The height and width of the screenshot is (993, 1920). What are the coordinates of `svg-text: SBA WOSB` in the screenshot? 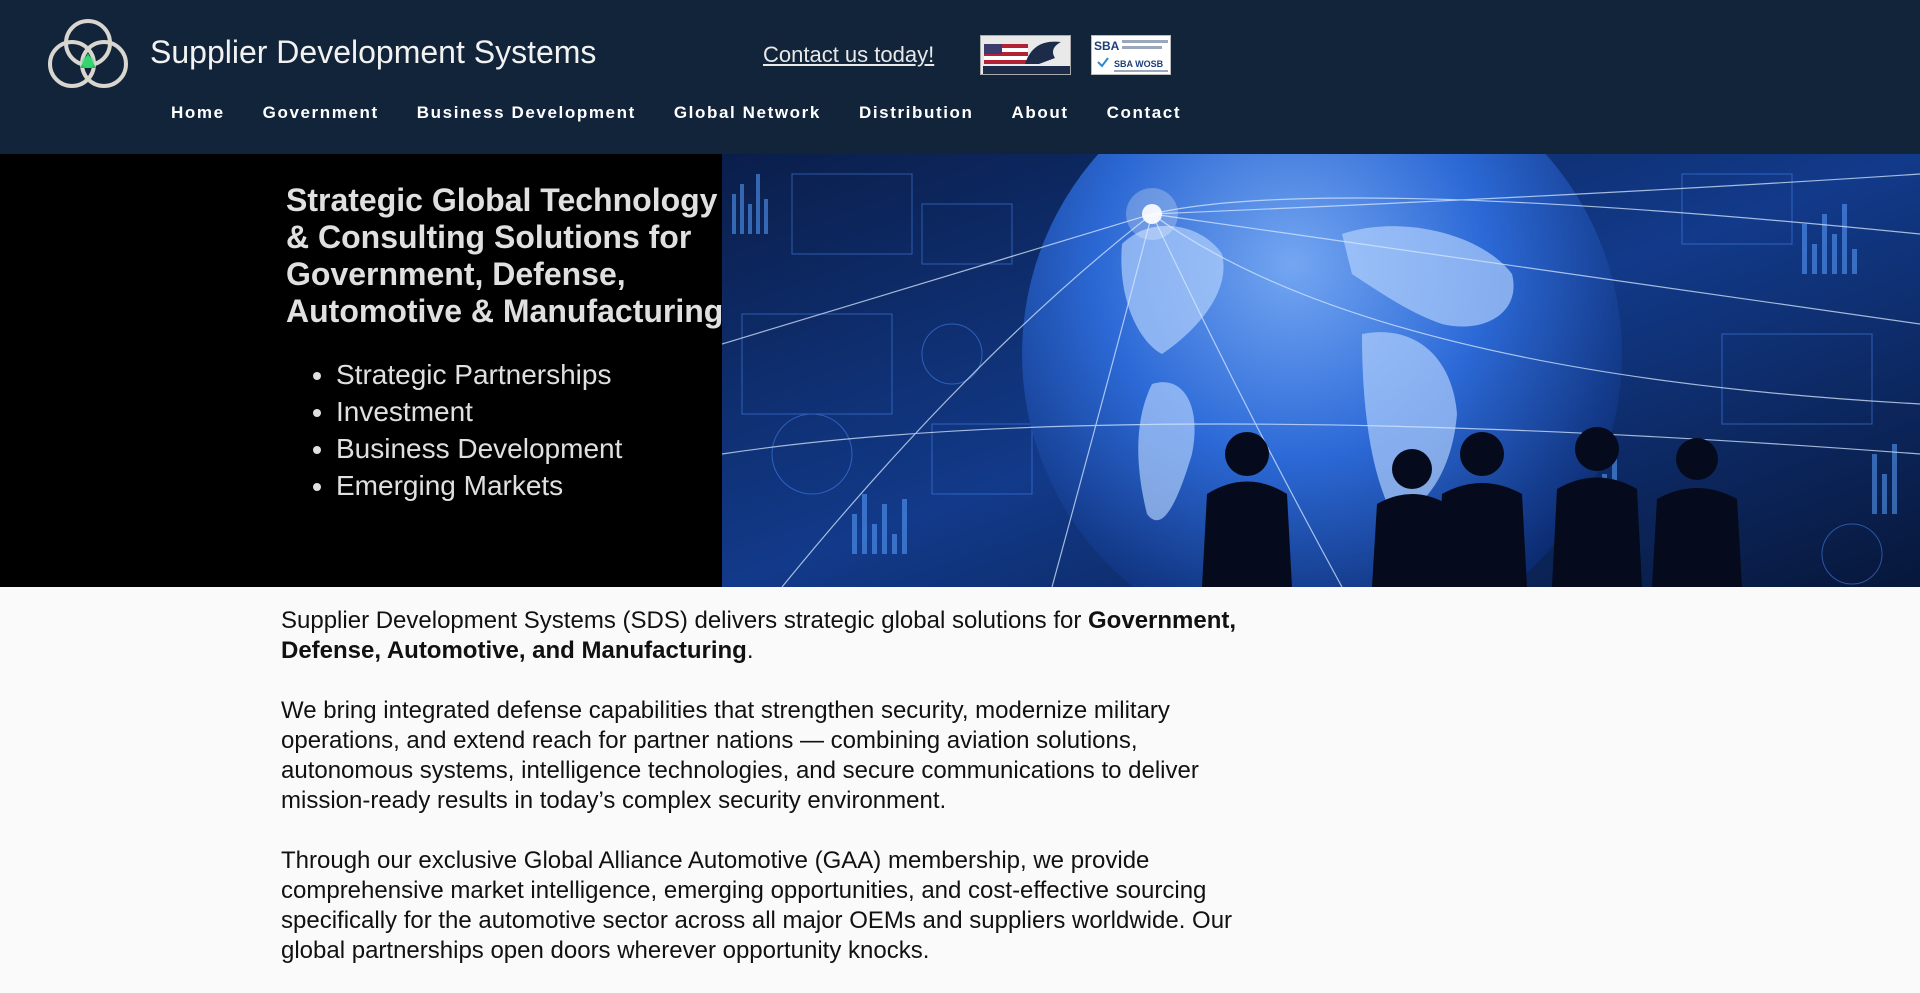 It's located at (1139, 64).